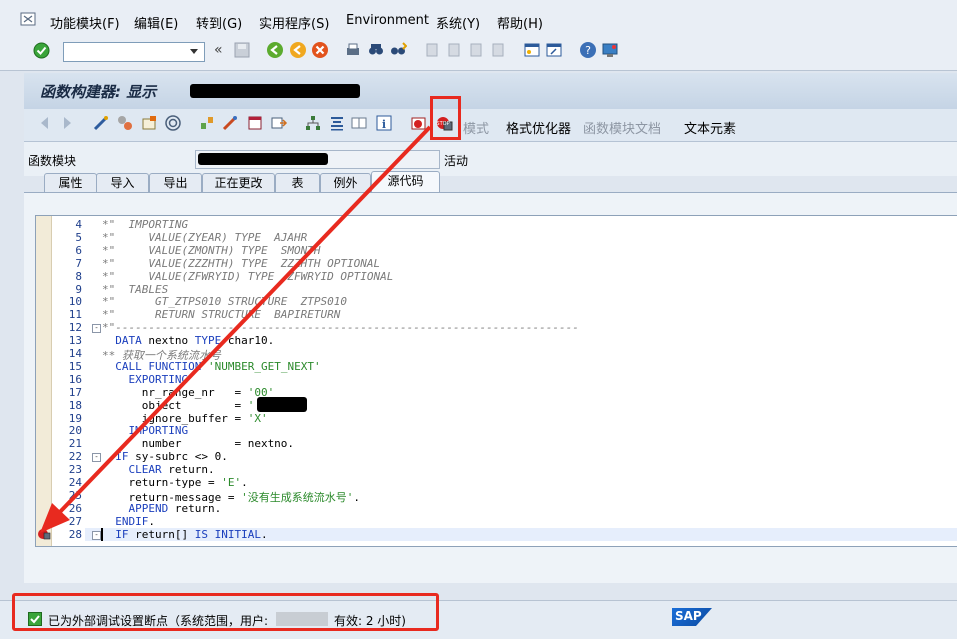  I want to click on back-arrow-icon, so click(45, 123).